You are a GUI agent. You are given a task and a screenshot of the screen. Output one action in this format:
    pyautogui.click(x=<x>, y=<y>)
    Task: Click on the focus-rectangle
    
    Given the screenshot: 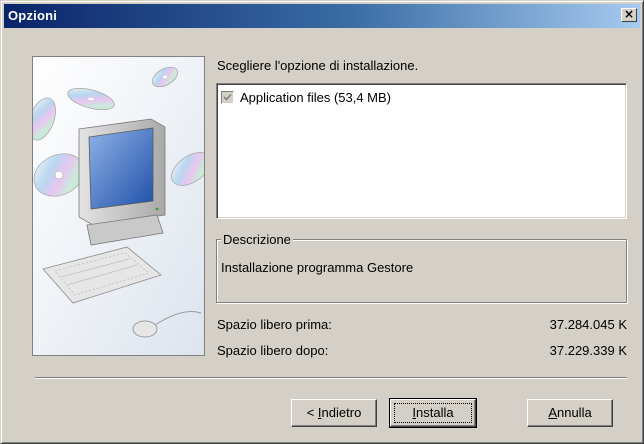 What is the action you would take?
    pyautogui.click(x=433, y=413)
    